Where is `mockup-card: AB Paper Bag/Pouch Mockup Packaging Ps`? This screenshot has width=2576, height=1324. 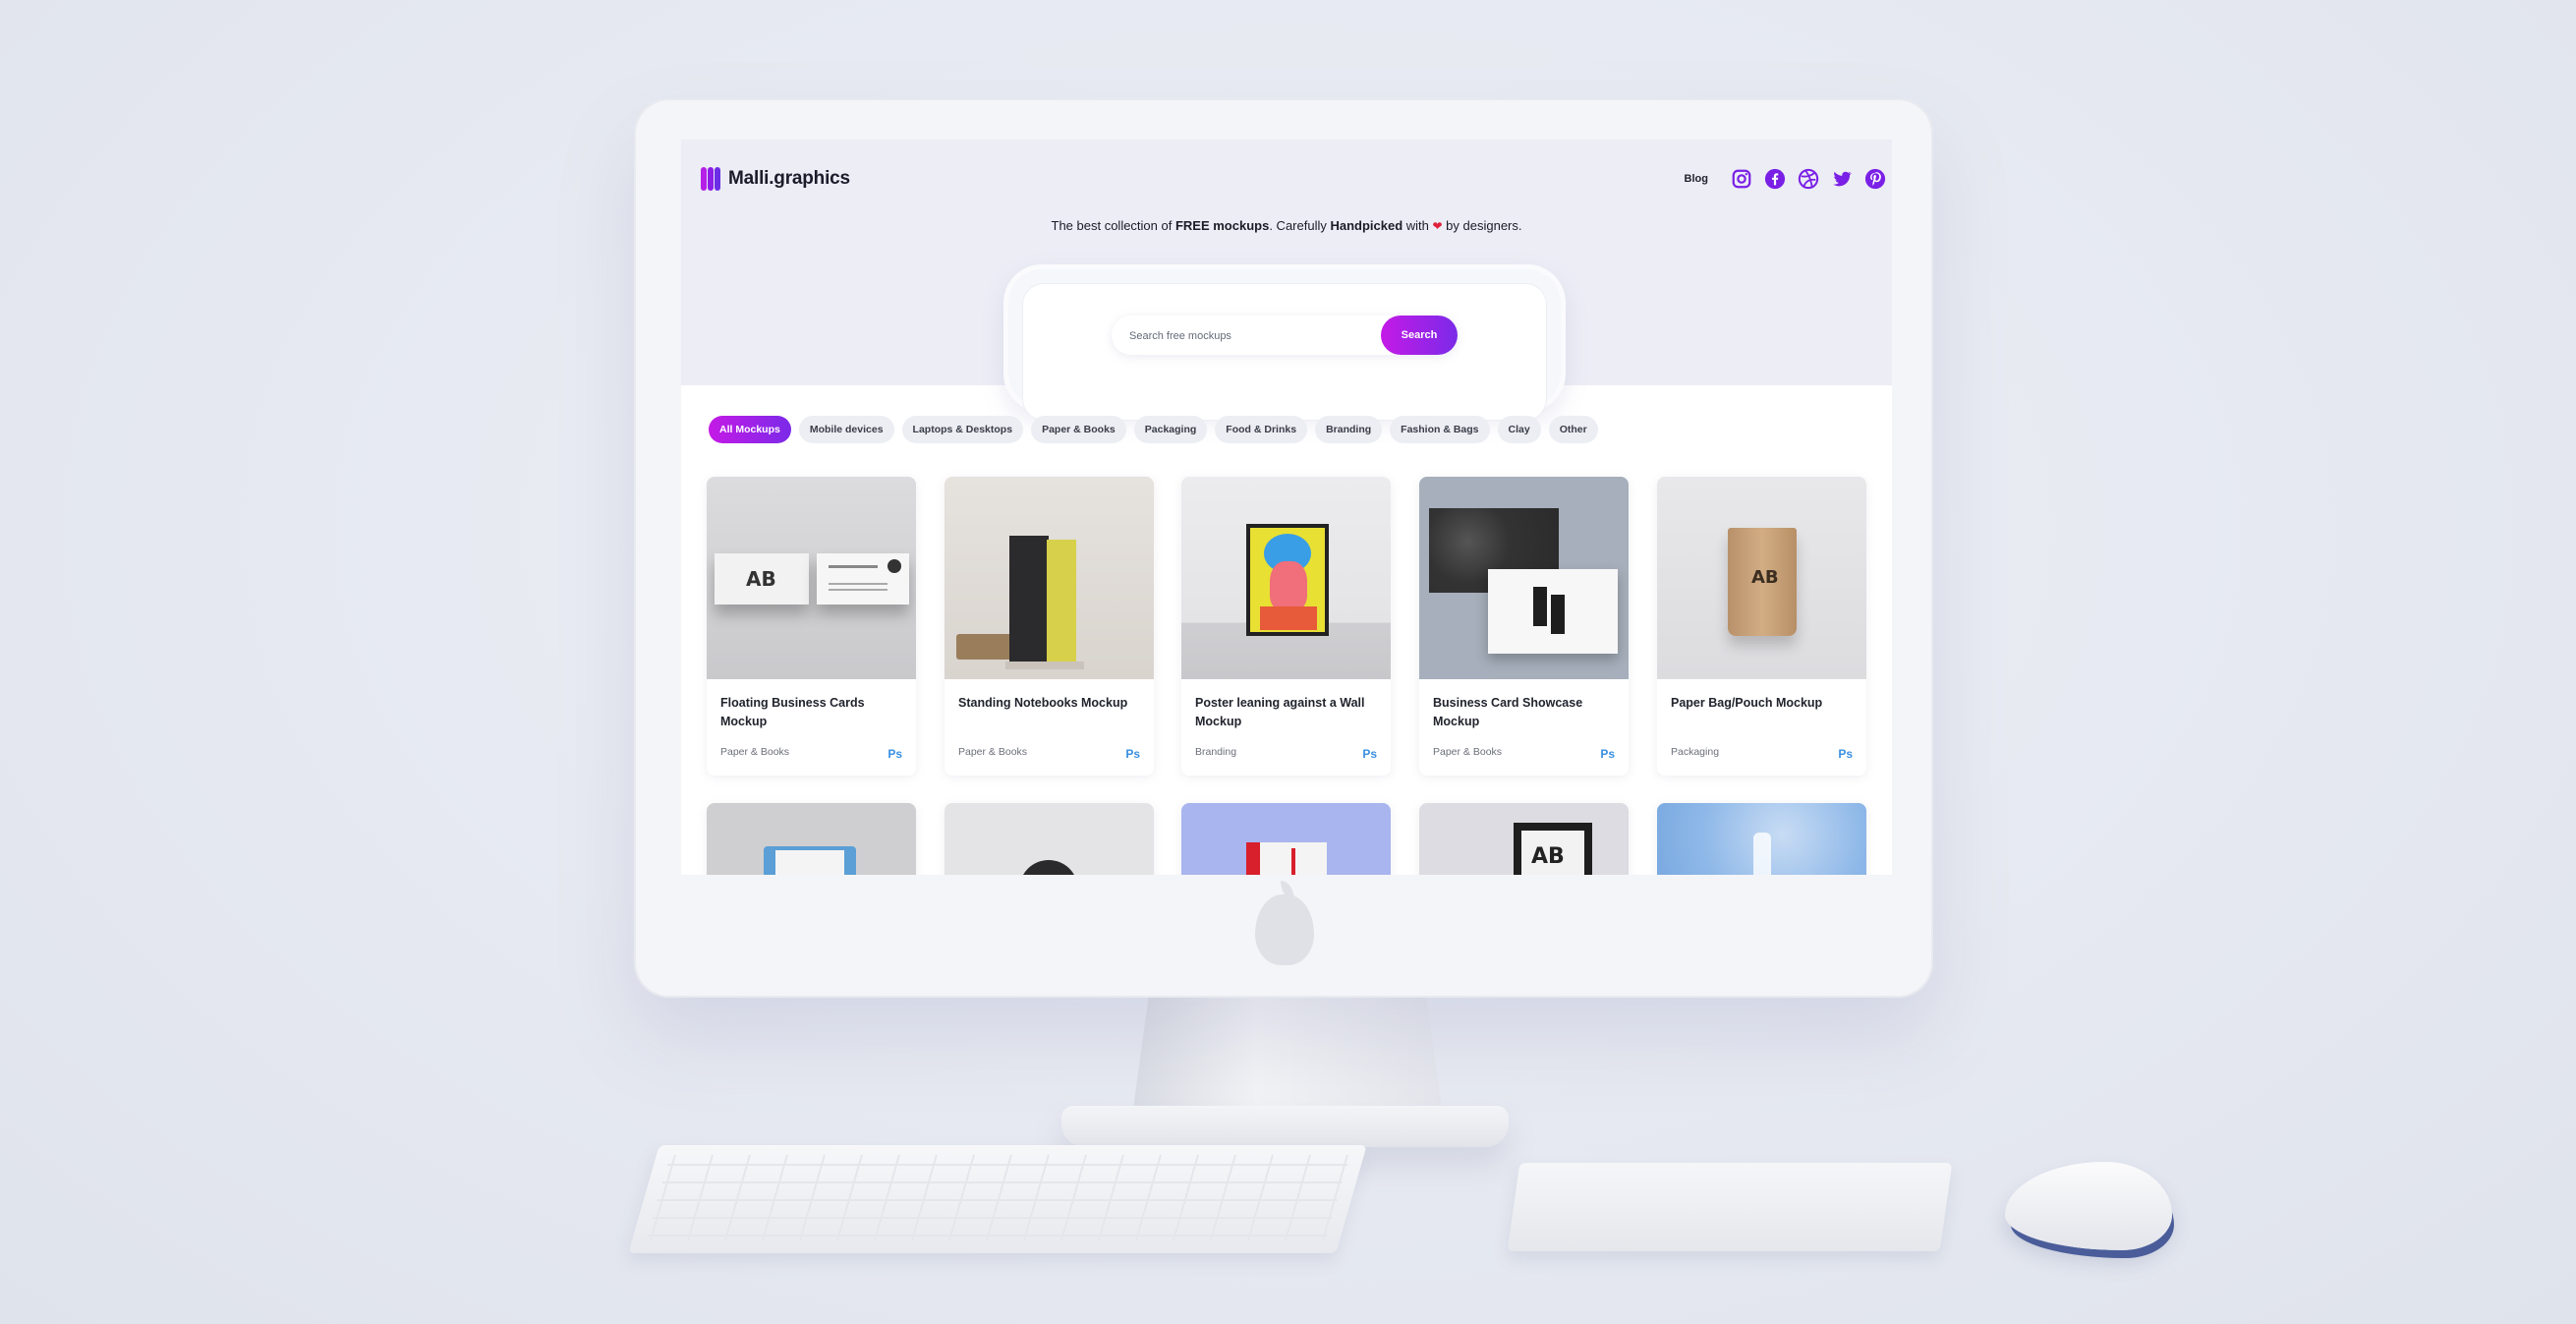
mockup-card: AB Paper Bag/Pouch Mockup Packaging Ps is located at coordinates (1761, 626).